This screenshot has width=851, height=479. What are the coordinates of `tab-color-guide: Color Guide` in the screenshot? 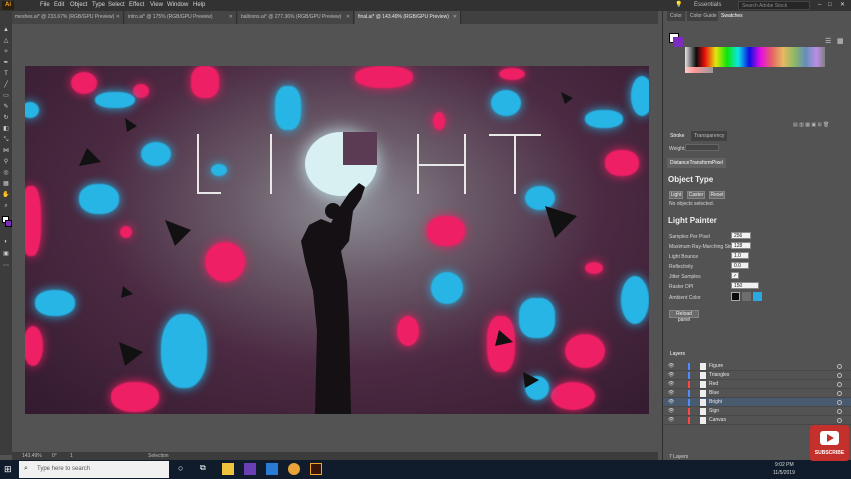 It's located at (703, 16).